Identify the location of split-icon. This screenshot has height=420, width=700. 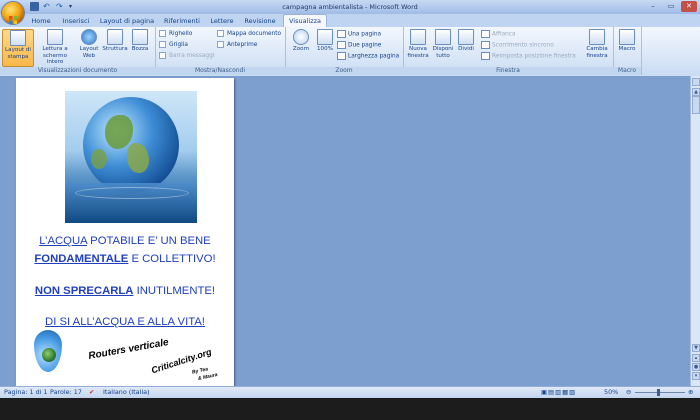
(466, 37).